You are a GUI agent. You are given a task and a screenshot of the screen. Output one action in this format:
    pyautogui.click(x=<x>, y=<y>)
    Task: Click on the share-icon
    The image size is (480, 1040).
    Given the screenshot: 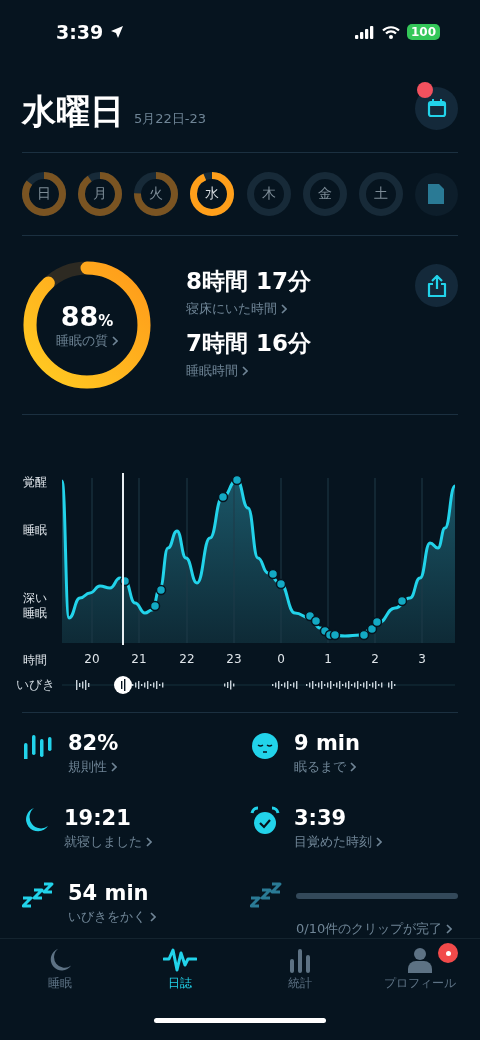 What is the action you would take?
    pyautogui.click(x=436, y=285)
    